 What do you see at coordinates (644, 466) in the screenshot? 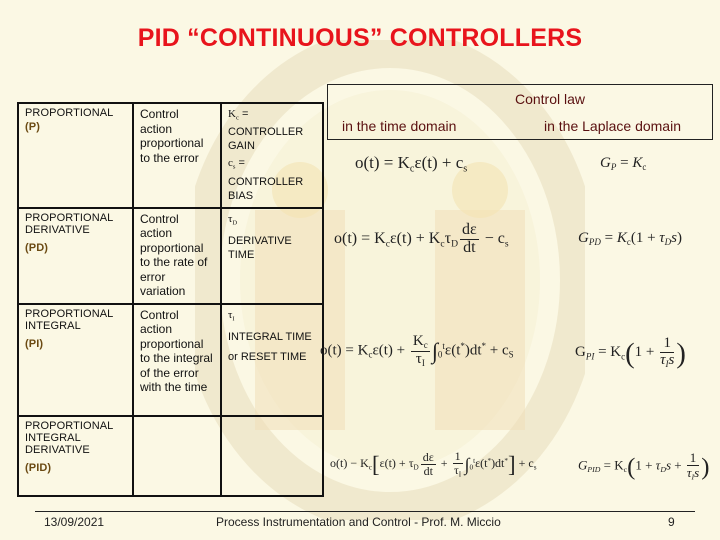
I see `pid-laplace-equation: GPID = Kc(1 + τDs + 1 τIs)` at bounding box center [644, 466].